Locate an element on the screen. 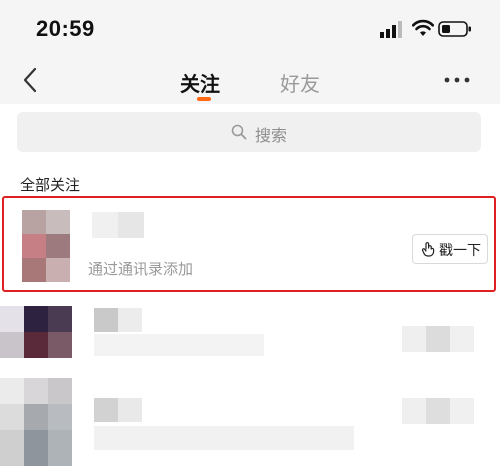 This screenshot has height=466, width=500. back-icon is located at coordinates (30, 80).